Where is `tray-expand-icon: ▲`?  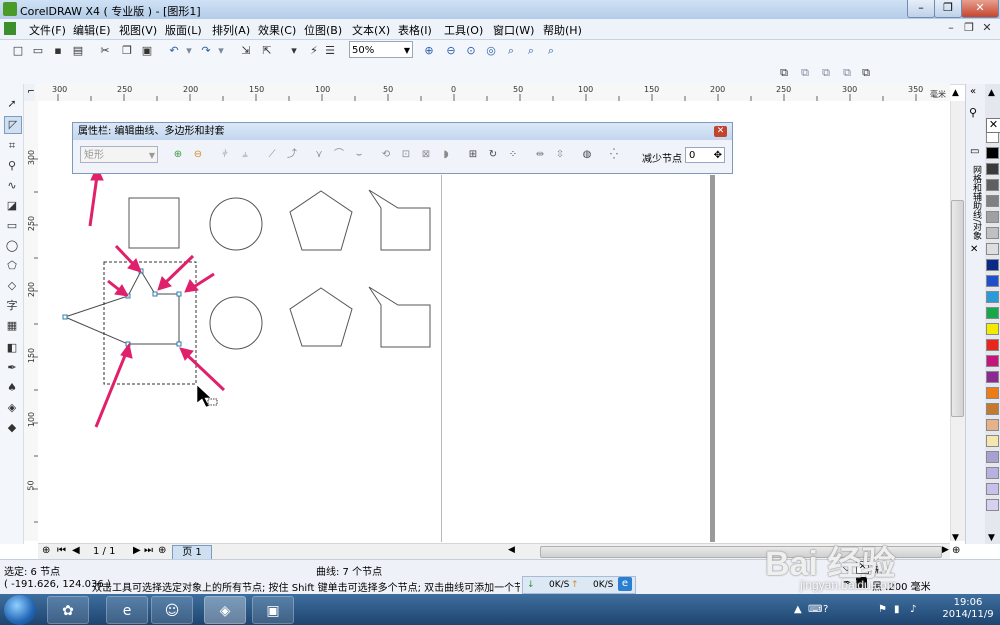 tray-expand-icon: ▲ is located at coordinates (798, 609).